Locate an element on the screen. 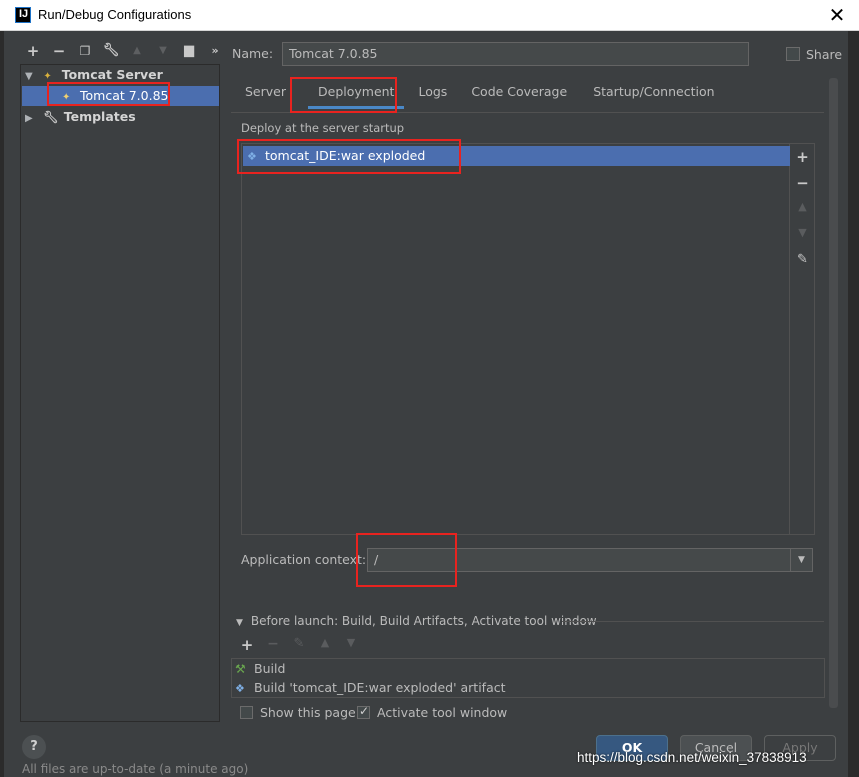  background-edge is located at coordinates (2, 404).